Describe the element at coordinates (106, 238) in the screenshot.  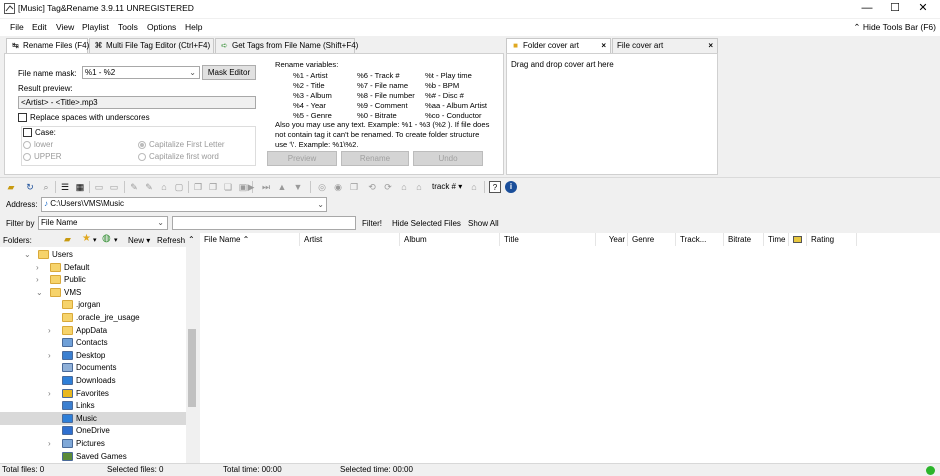
I see `globe-icon: ◍` at that location.